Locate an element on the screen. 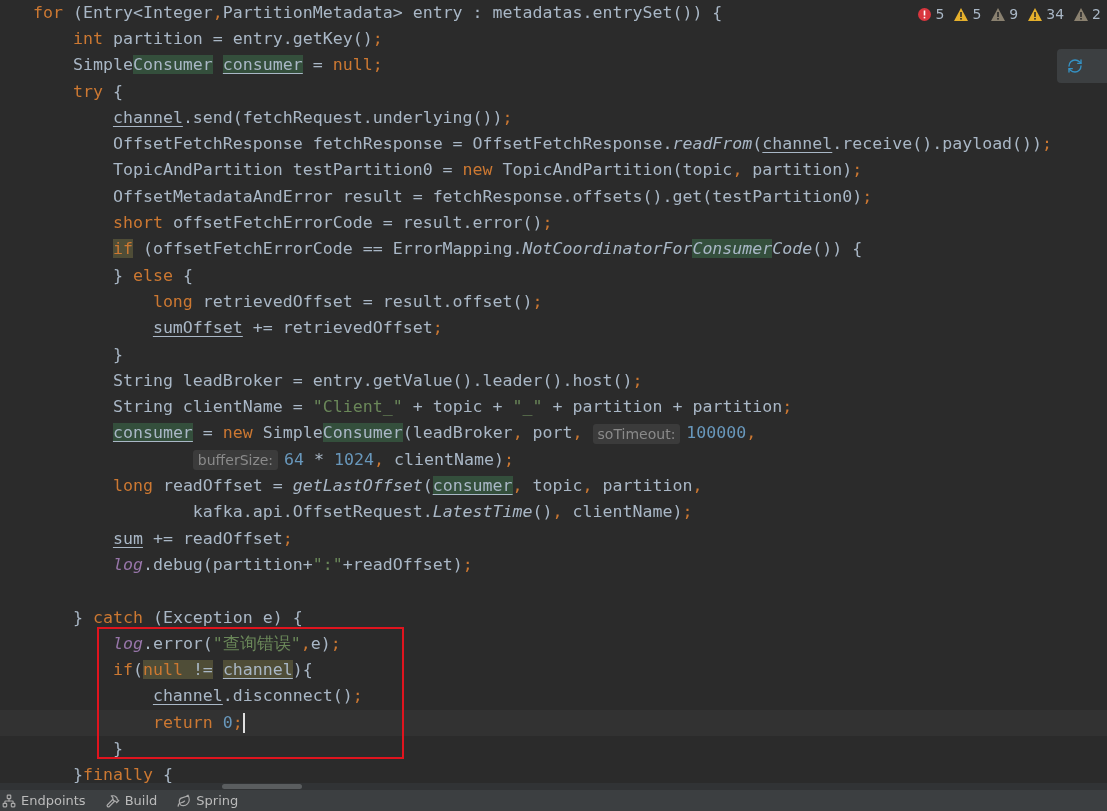 The height and width of the screenshot is (811, 1107). code-text: OffsetFetchResponse fetchResponse = OffsetFetchResponse.readFrom(channel.receive().payload()); is located at coordinates (582, 144).